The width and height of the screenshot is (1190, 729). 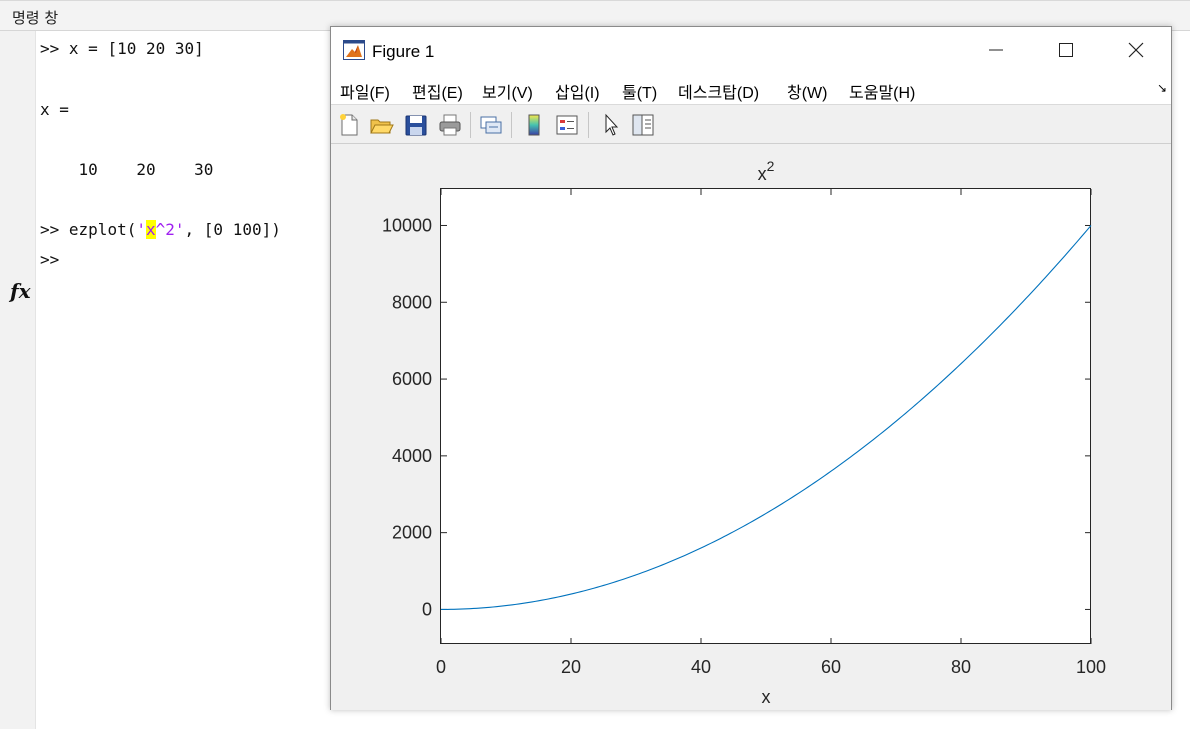 I want to click on y-tick-label: 2000, so click(x=412, y=533).